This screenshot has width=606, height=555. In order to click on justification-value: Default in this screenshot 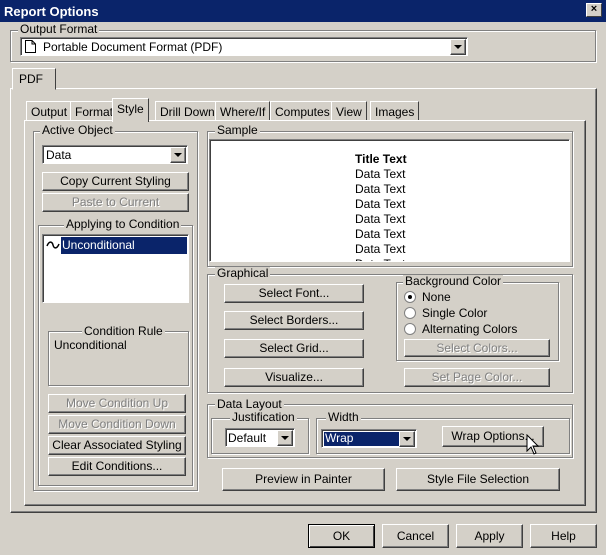, I will do `click(247, 438)`.